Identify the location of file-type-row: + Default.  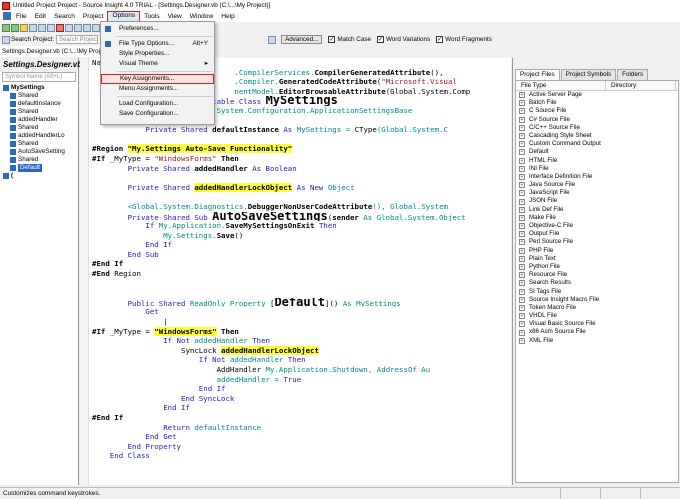
(597, 152).